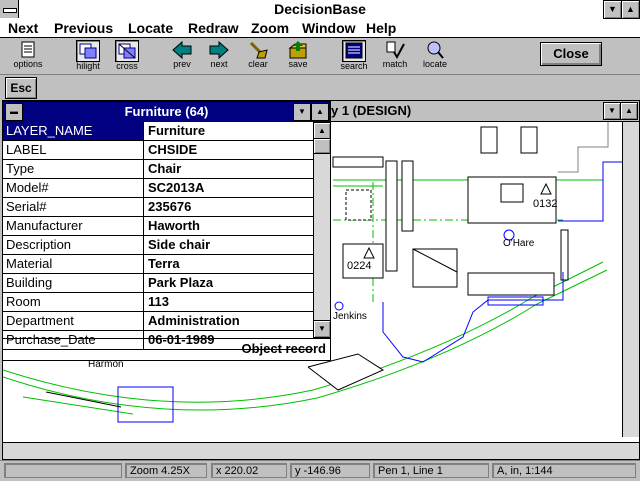  Describe the element at coordinates (435, 50) in the screenshot. I see `locate-icon` at that location.